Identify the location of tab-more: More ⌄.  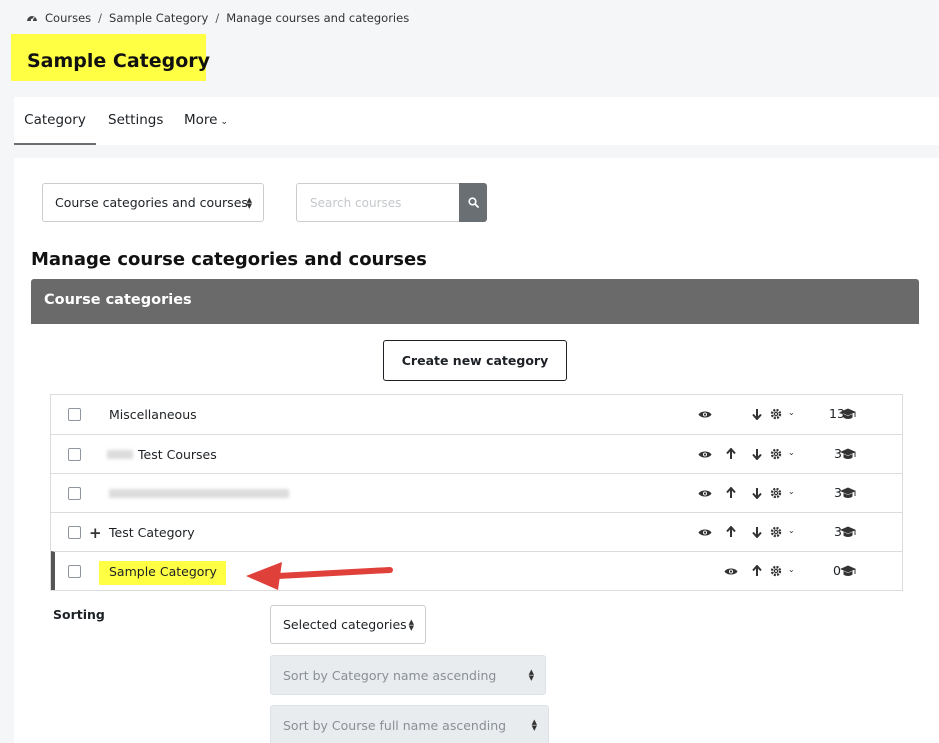
(206, 121).